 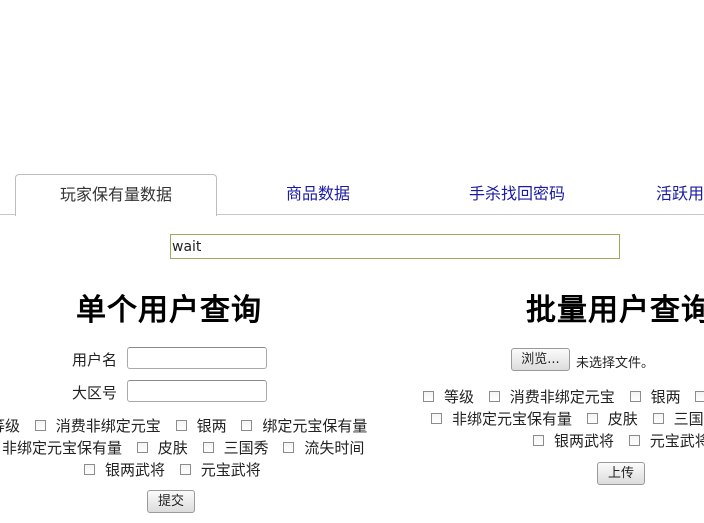 What do you see at coordinates (169, 310) in the screenshot?
I see `single-query-title: 单个用户查询` at bounding box center [169, 310].